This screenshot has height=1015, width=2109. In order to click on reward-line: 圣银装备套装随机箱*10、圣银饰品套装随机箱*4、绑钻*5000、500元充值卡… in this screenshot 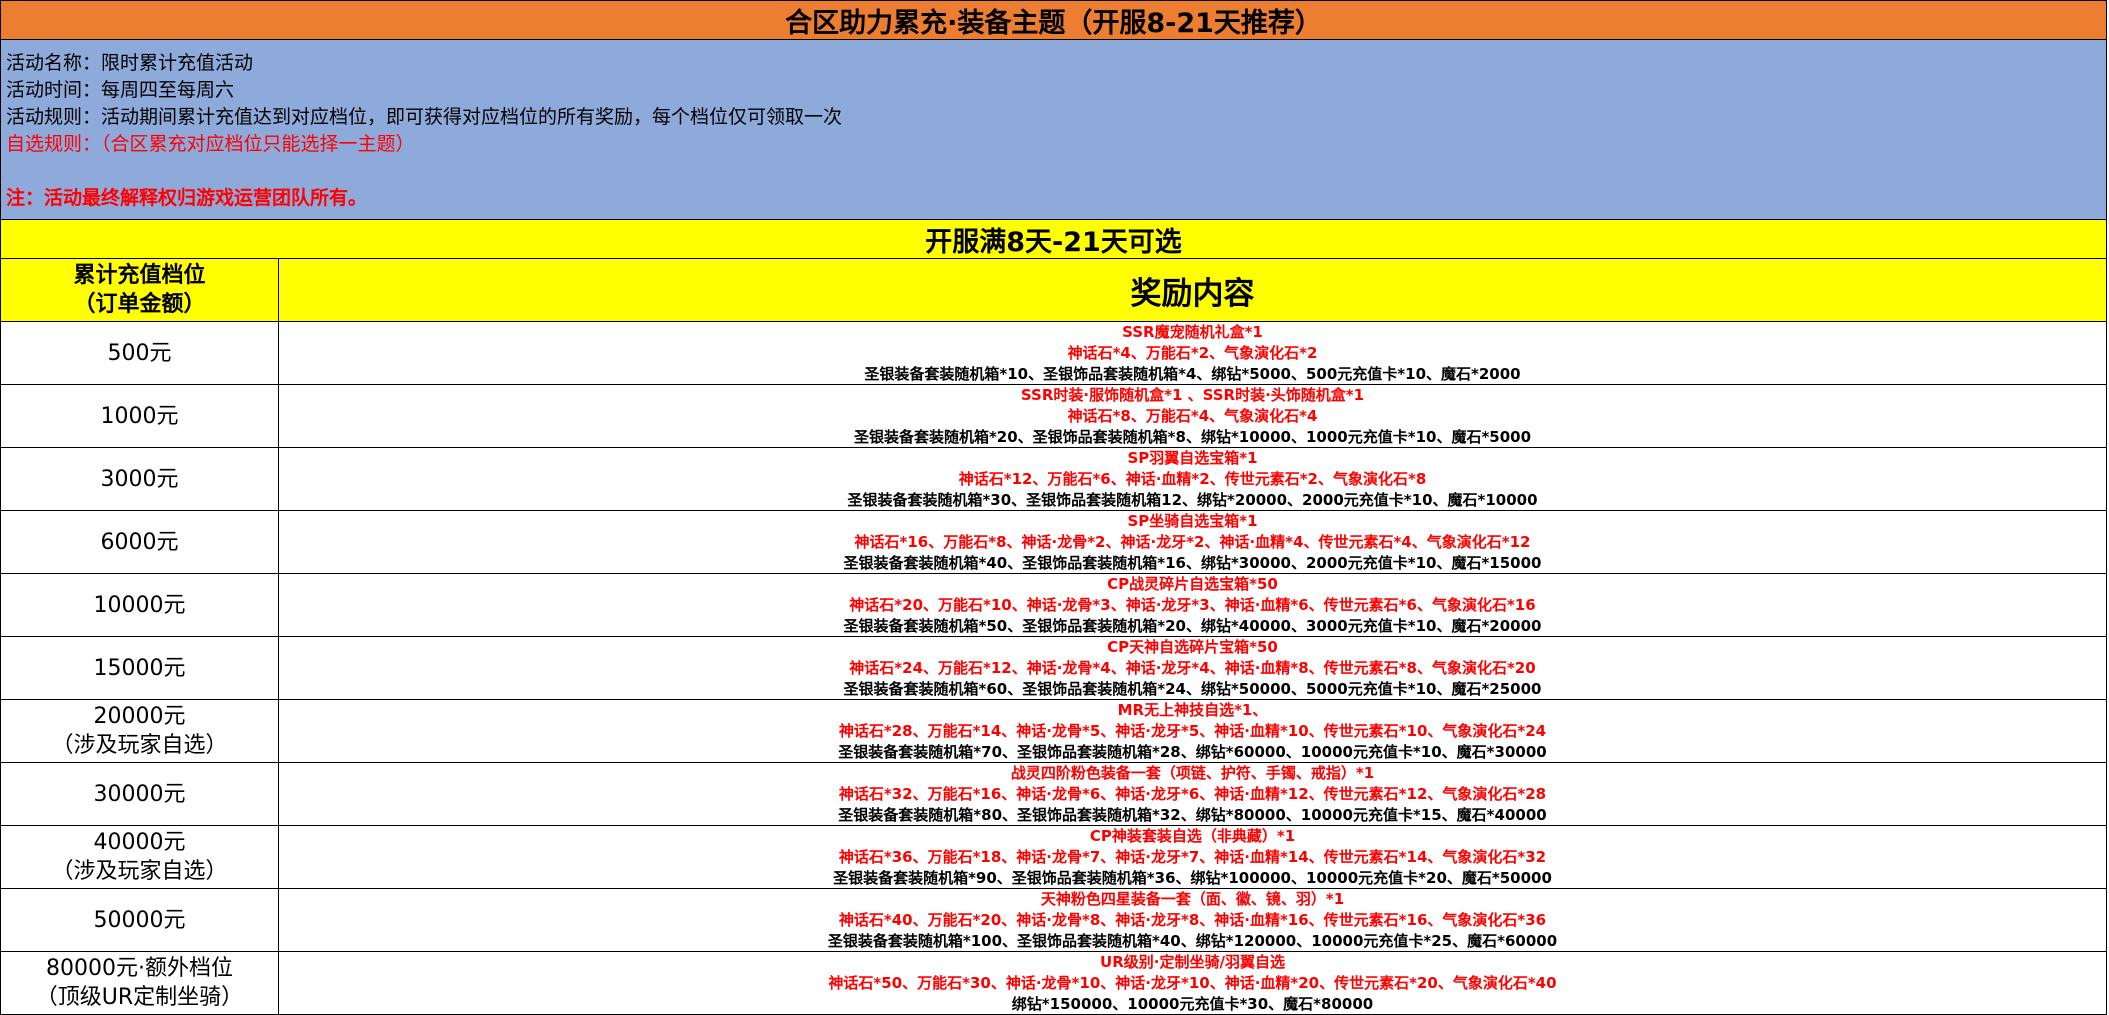, I will do `click(1192, 373)`.